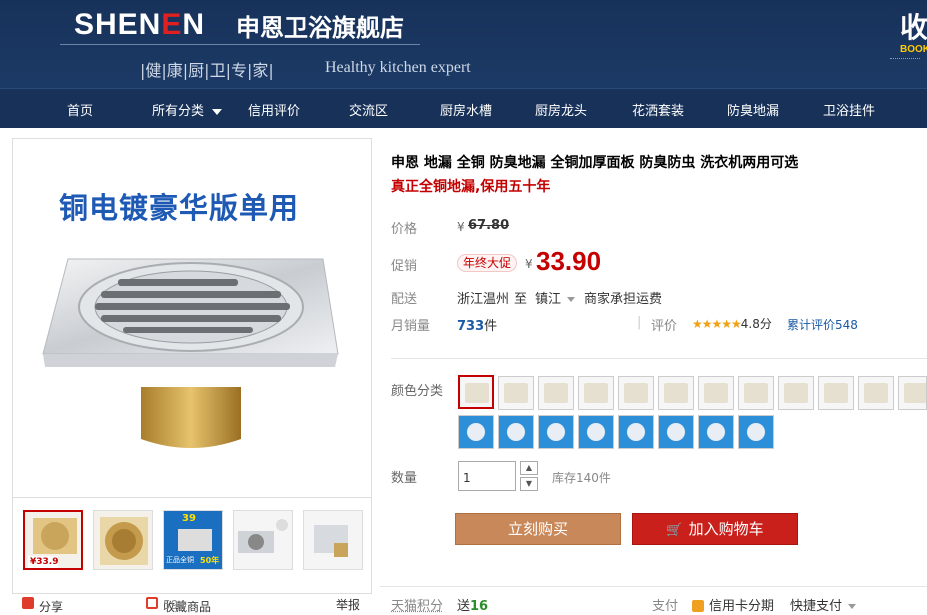  What do you see at coordinates (538, 529) in the screenshot?
I see `buy-now-button: 立刻购买` at bounding box center [538, 529].